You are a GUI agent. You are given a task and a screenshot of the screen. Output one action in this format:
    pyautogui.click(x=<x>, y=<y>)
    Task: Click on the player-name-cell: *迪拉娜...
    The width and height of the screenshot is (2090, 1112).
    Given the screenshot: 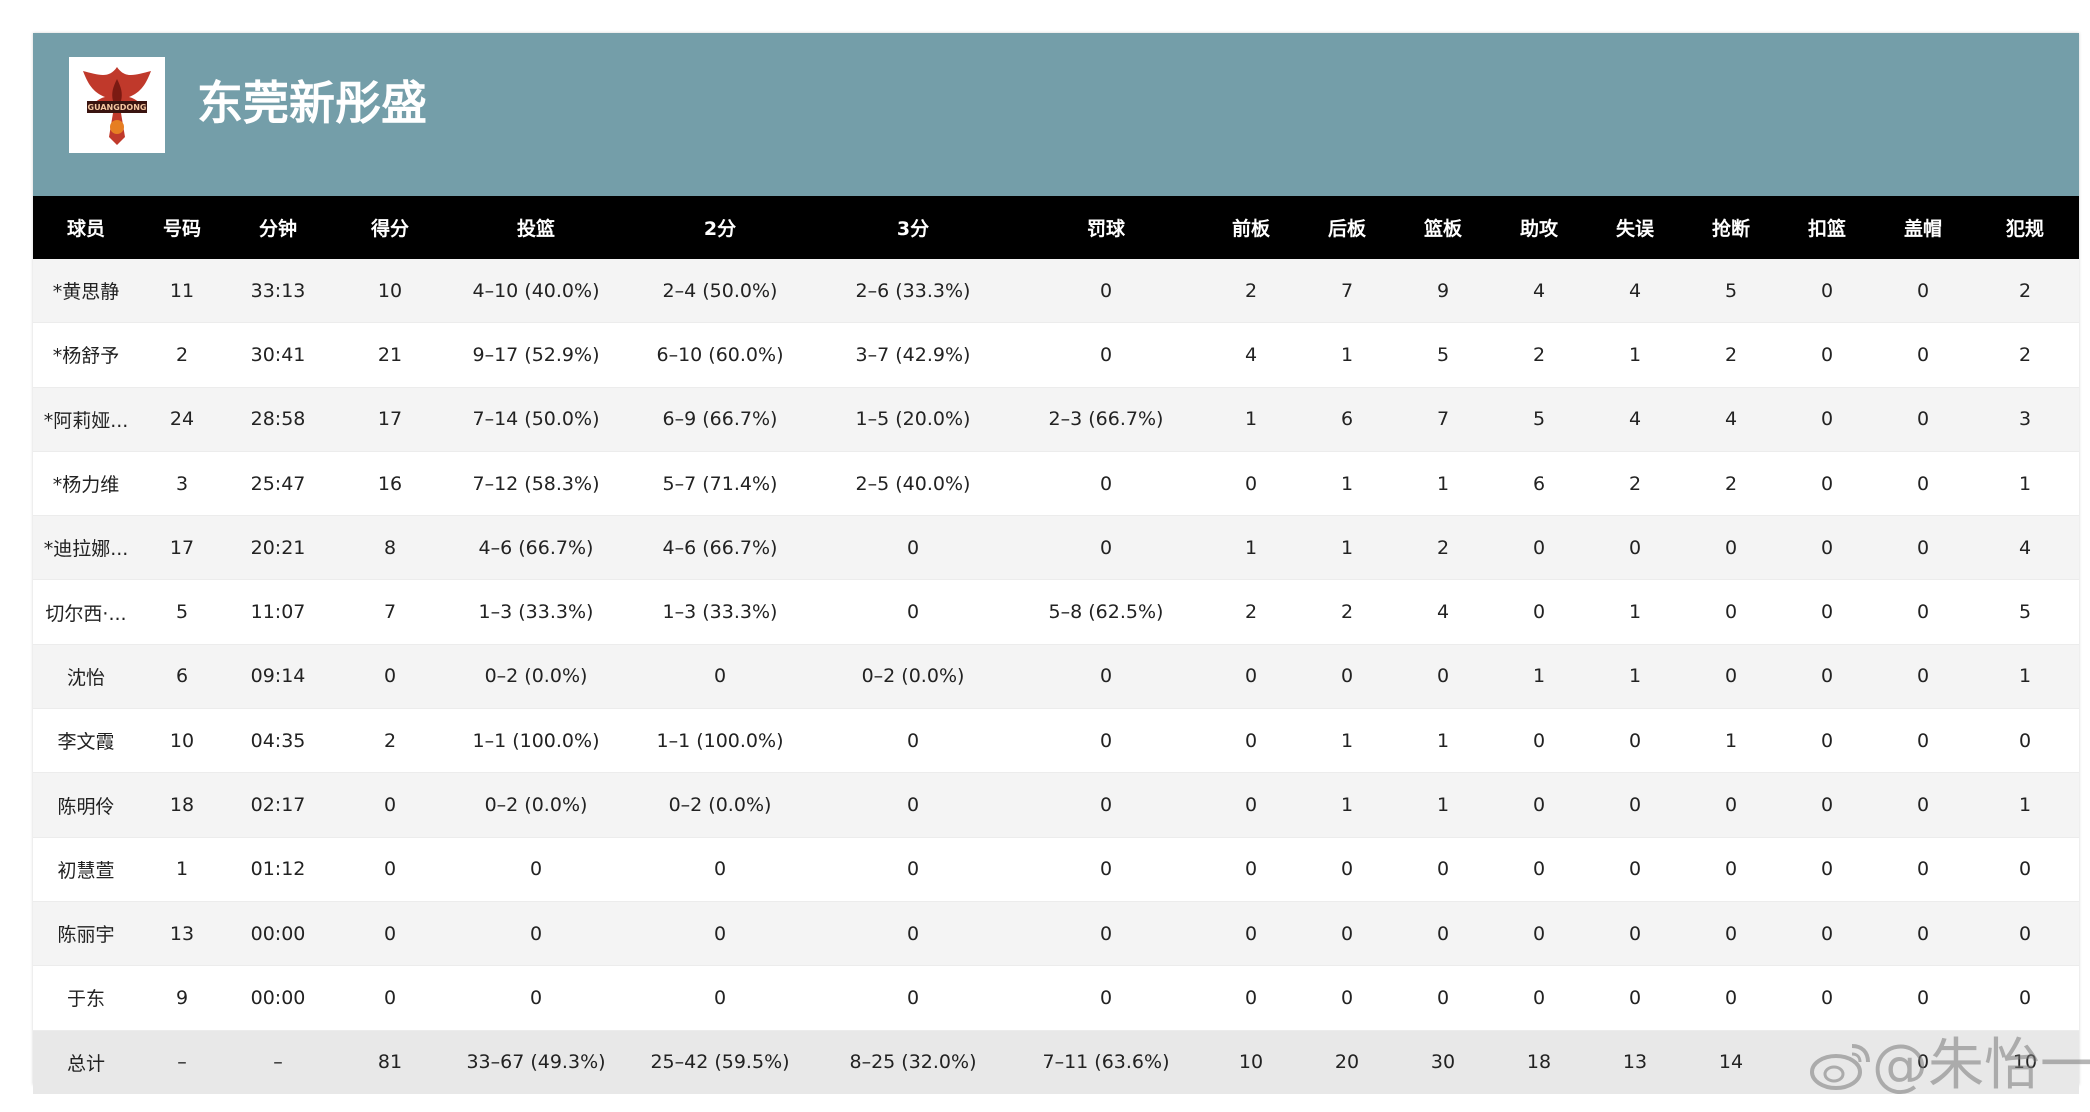 What is the action you would take?
    pyautogui.click(x=86, y=548)
    